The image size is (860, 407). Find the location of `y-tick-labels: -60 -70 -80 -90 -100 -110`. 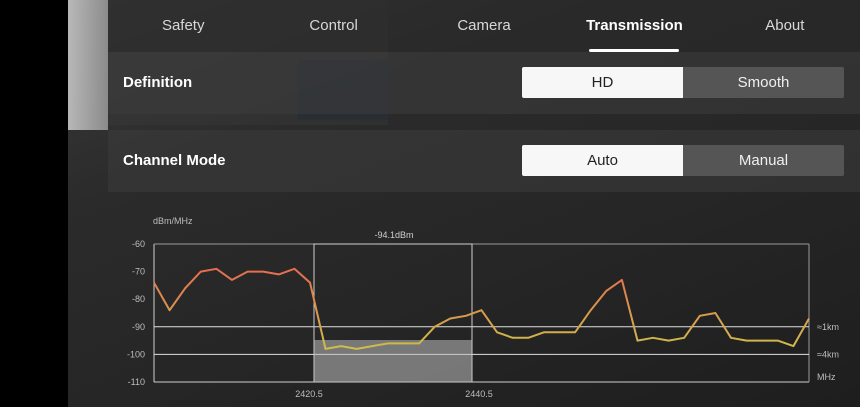

y-tick-labels: -60 -70 -80 -90 -100 -110 is located at coordinates (136, 313).